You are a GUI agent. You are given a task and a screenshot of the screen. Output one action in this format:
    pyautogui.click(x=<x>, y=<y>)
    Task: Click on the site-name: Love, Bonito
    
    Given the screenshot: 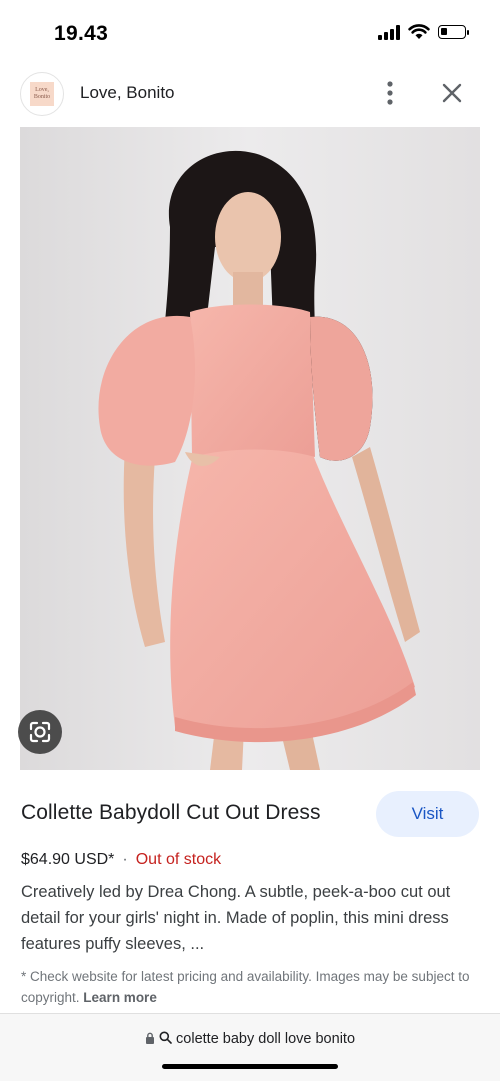 What is the action you would take?
    pyautogui.click(x=127, y=92)
    